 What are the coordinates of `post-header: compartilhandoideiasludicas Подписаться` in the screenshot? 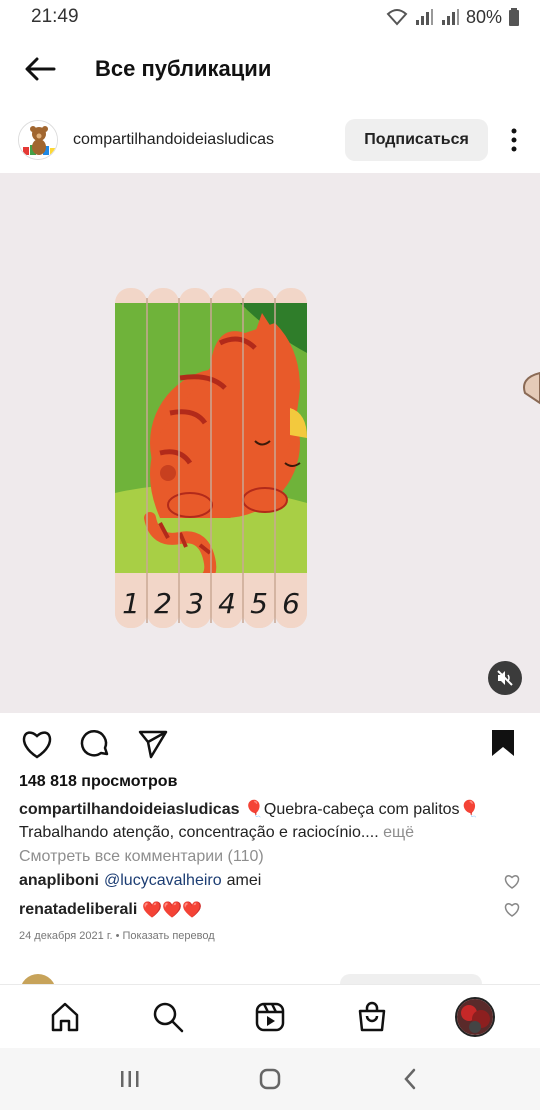 It's located at (270, 140).